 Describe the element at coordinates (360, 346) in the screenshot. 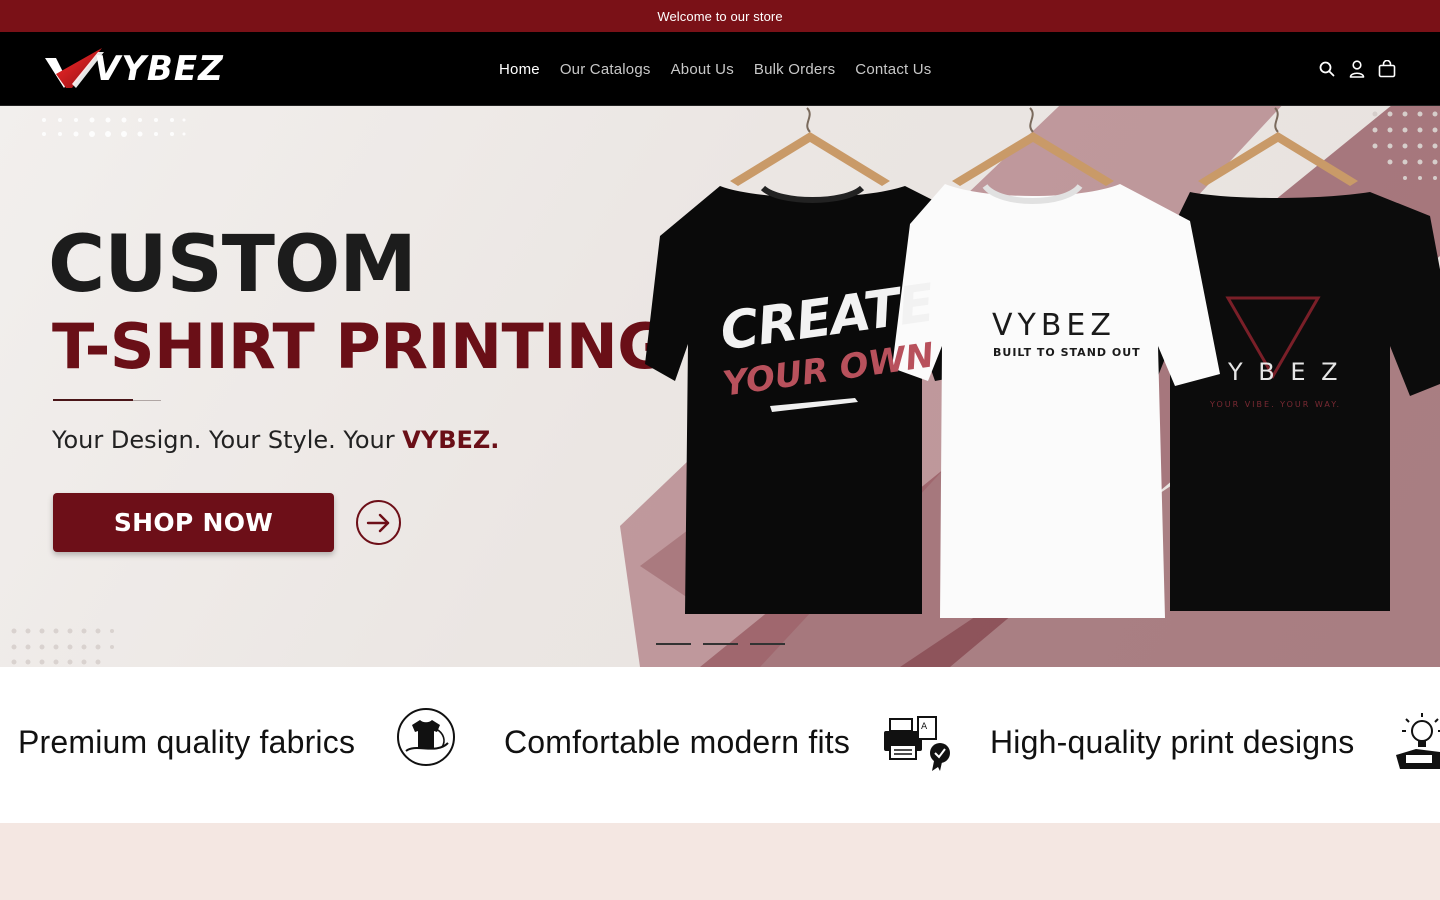

I see `hero-title-line2: T-SHIRT PRINTING` at that location.